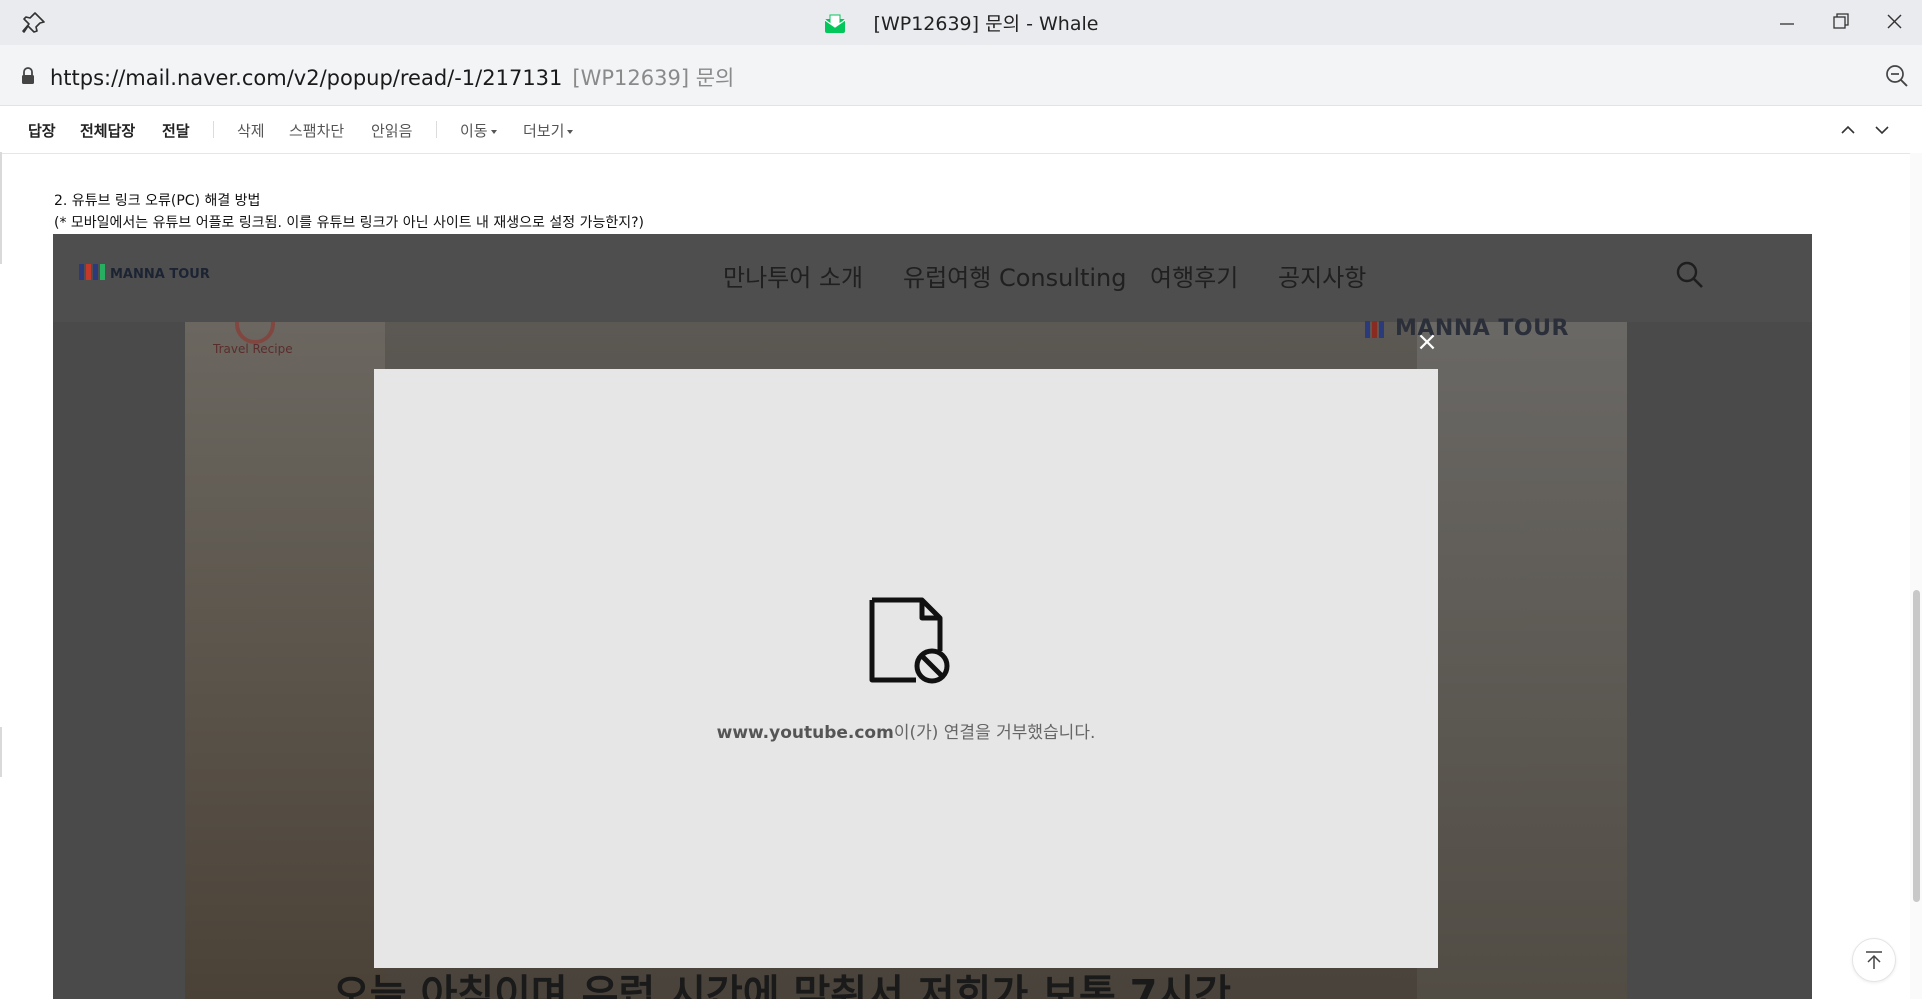 The width and height of the screenshot is (1922, 999). Describe the element at coordinates (1374, 329) in the screenshot. I see `watermark-logo-icon` at that location.